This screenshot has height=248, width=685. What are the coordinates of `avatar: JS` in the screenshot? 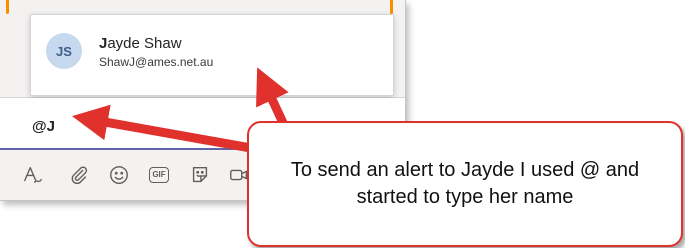 It's located at (64, 51).